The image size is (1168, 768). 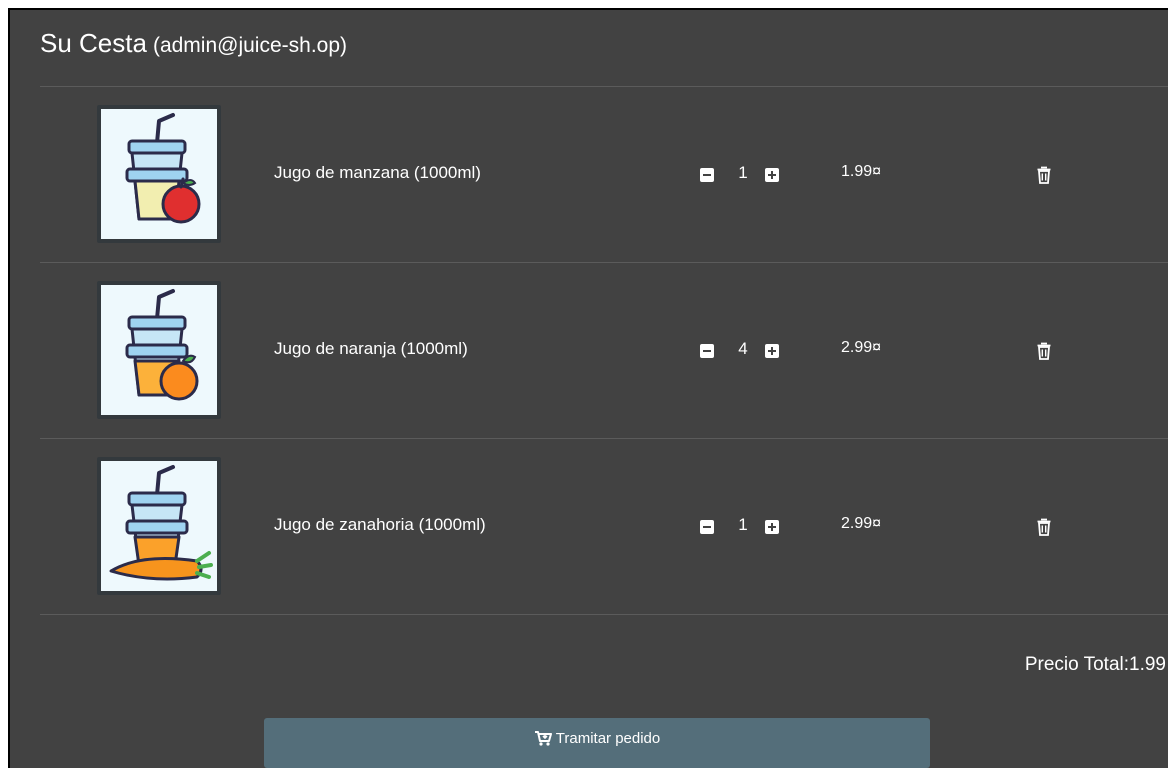 What do you see at coordinates (159, 526) in the screenshot?
I see `carrot-juice-image` at bounding box center [159, 526].